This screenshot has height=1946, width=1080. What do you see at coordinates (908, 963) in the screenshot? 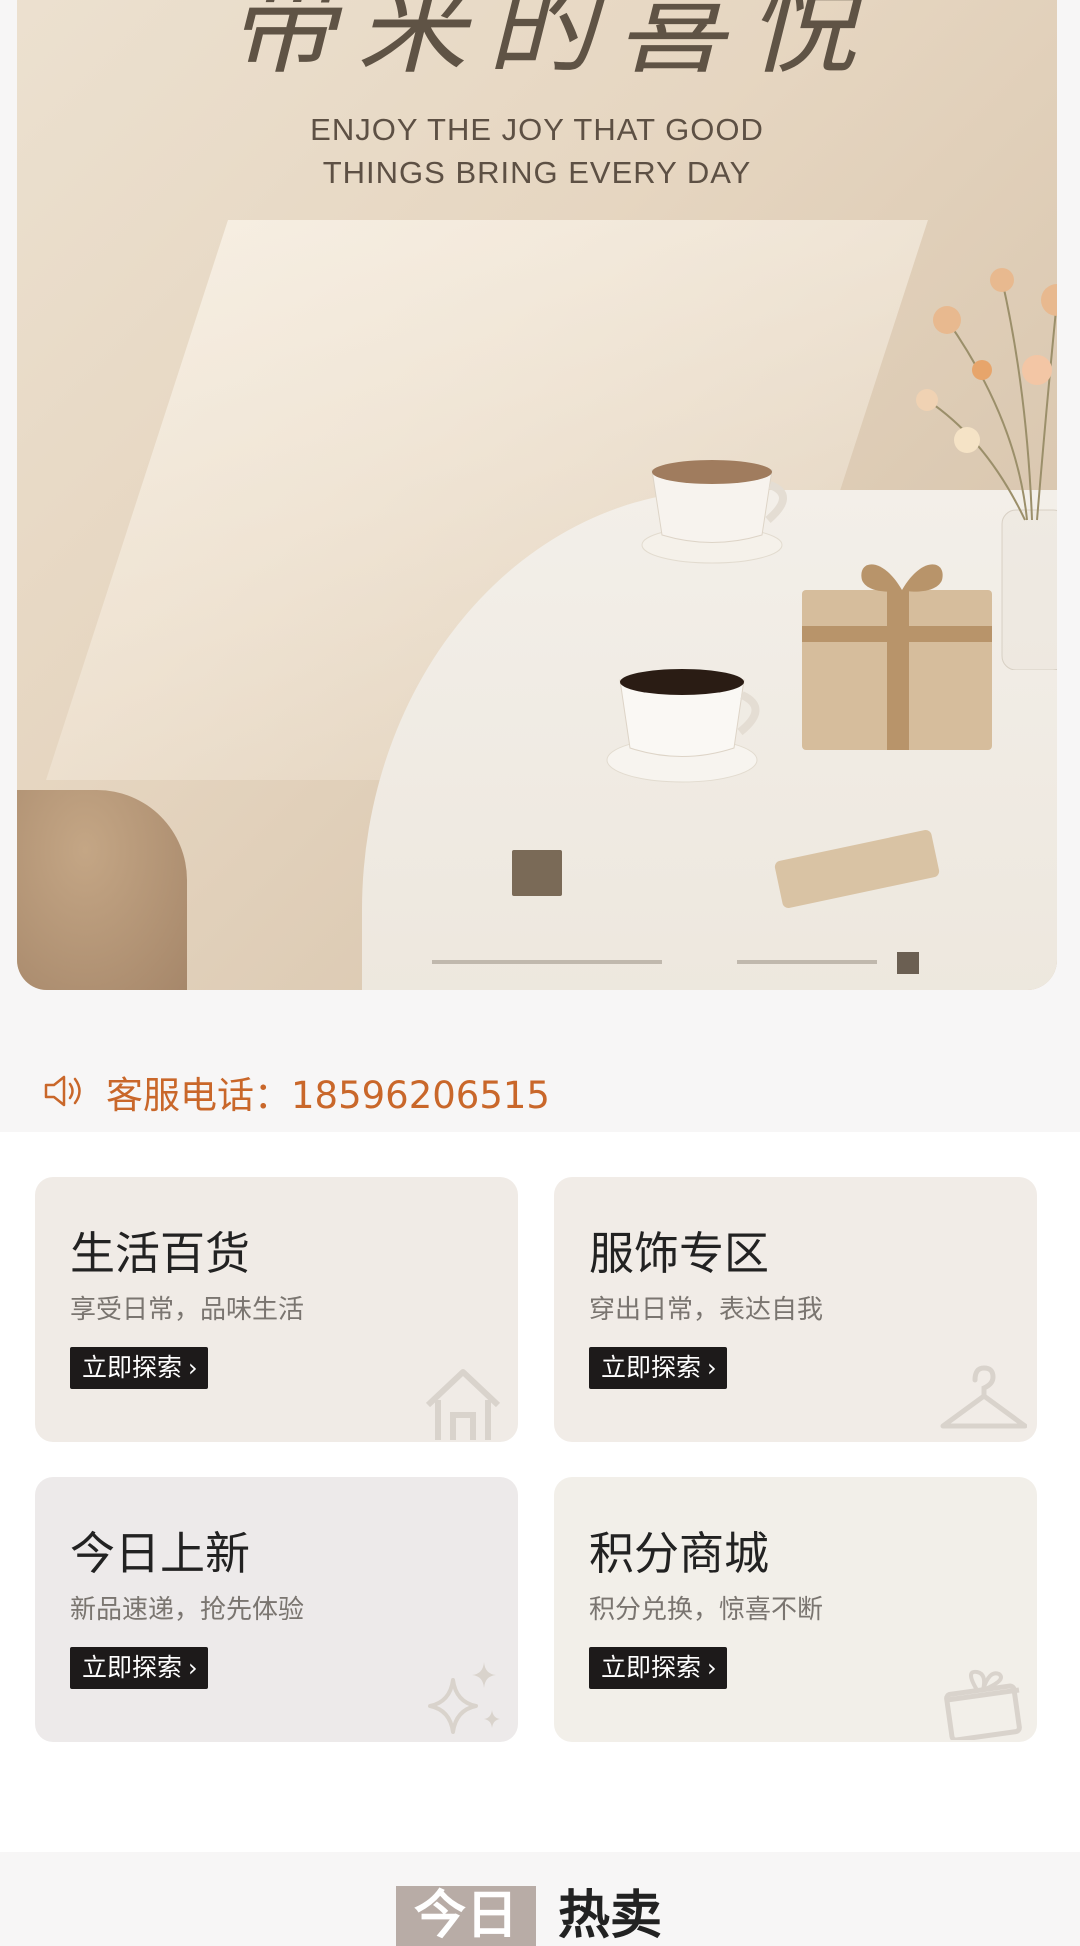
I see `qr-code-icon` at bounding box center [908, 963].